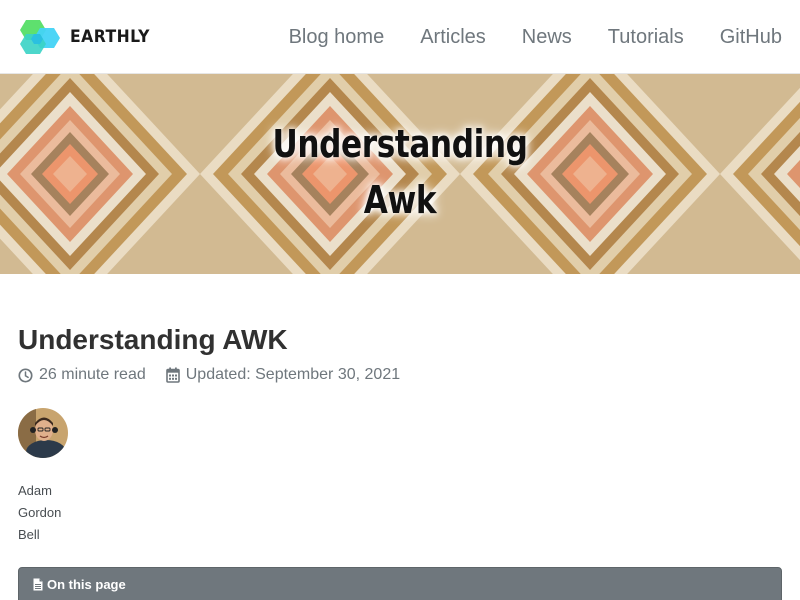 The height and width of the screenshot is (600, 800). I want to click on calendar-icon, so click(172, 375).